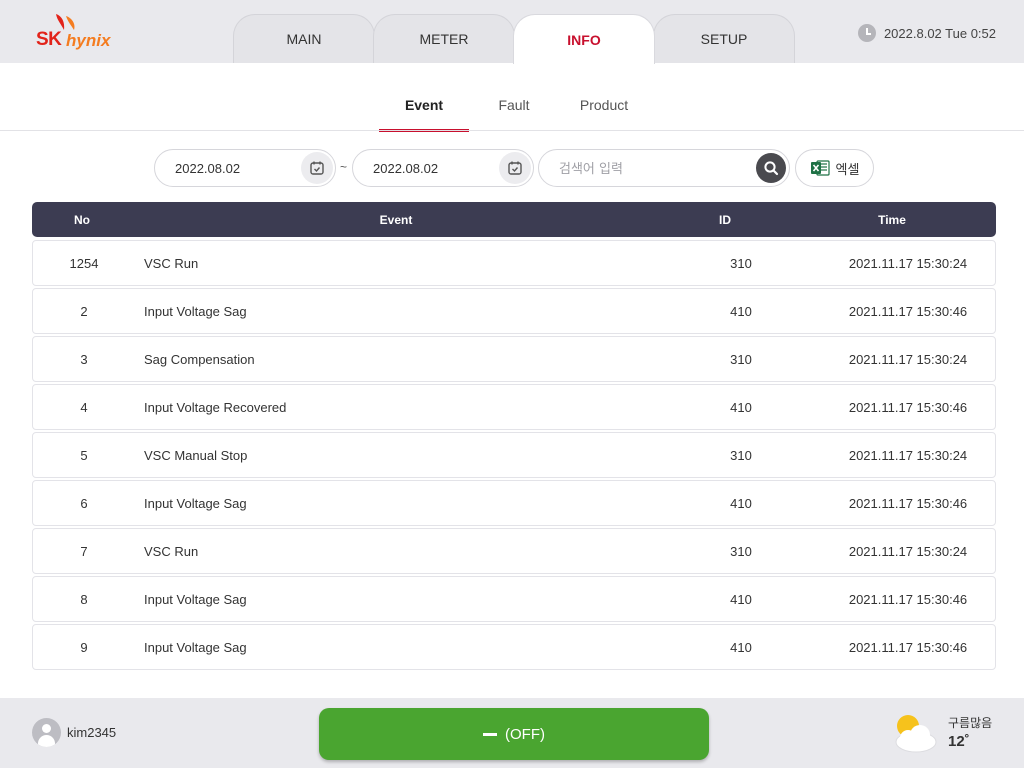 The image size is (1024, 768). Describe the element at coordinates (84, 455) in the screenshot. I see `cell-no: 5` at that location.